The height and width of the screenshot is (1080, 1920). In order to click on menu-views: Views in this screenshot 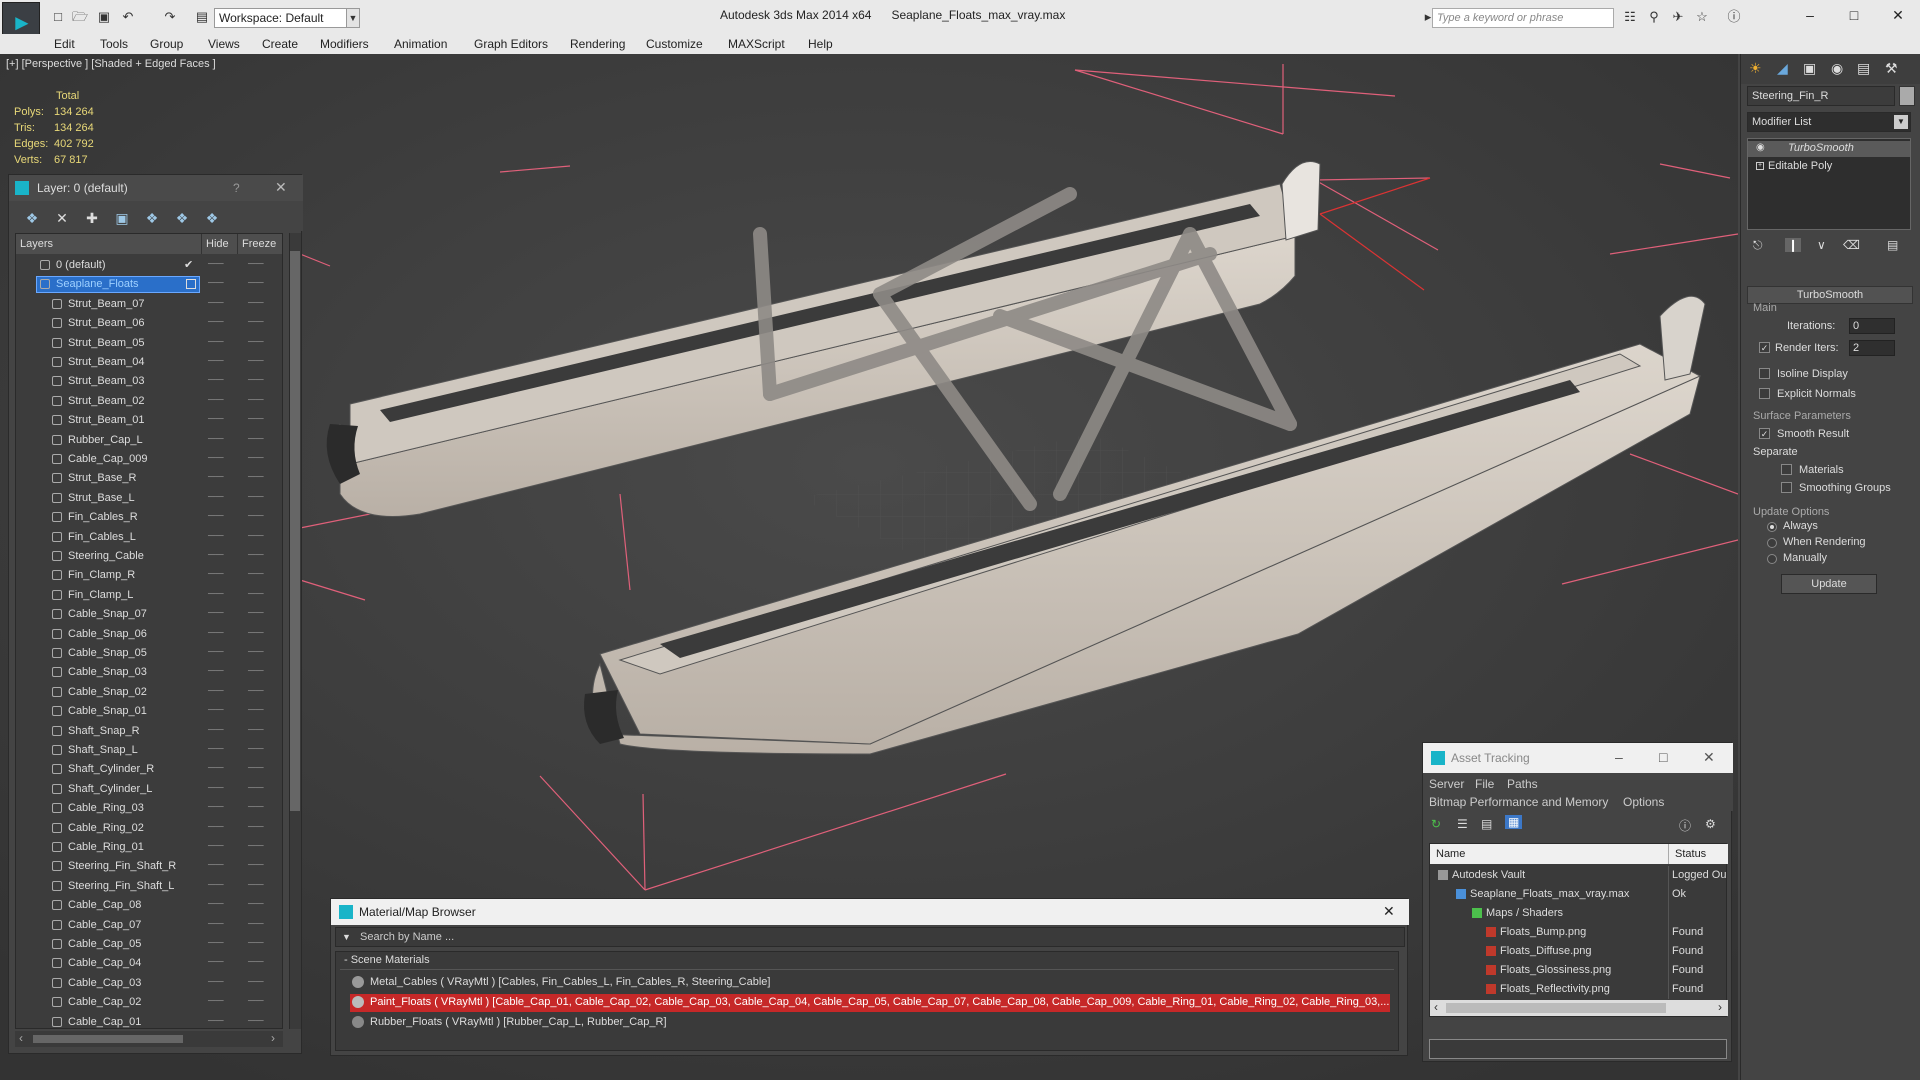, I will do `click(224, 44)`.